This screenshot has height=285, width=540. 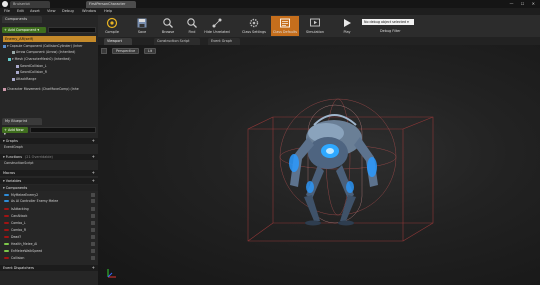 I want to click on event-graph-item: EventGraph, so click(x=13, y=147).